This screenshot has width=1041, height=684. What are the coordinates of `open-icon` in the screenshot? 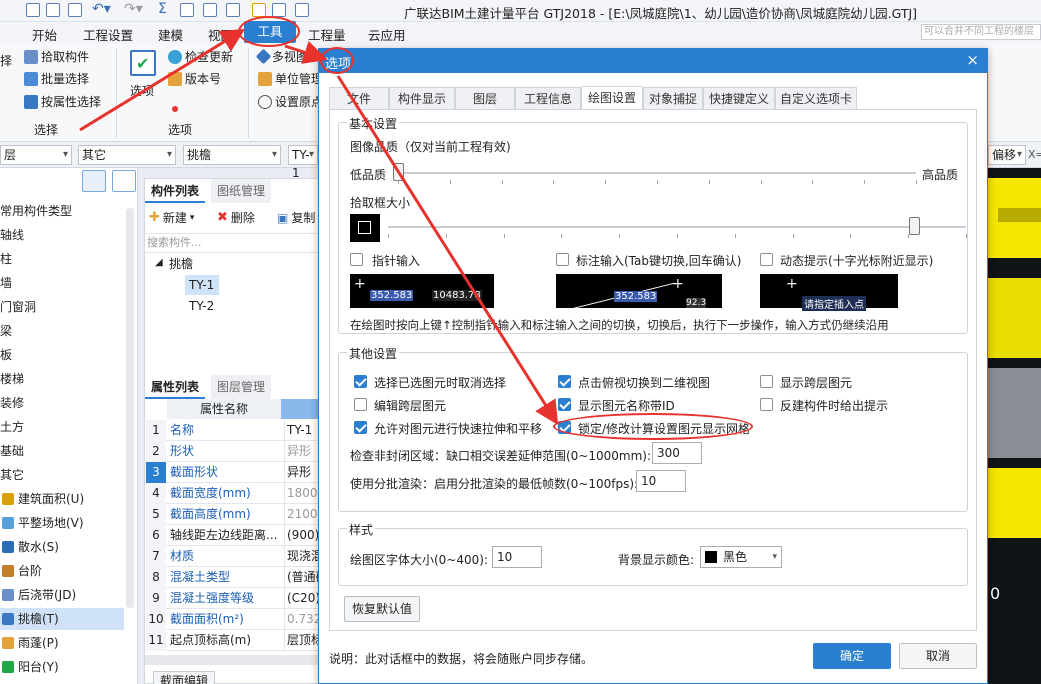 It's located at (53, 10).